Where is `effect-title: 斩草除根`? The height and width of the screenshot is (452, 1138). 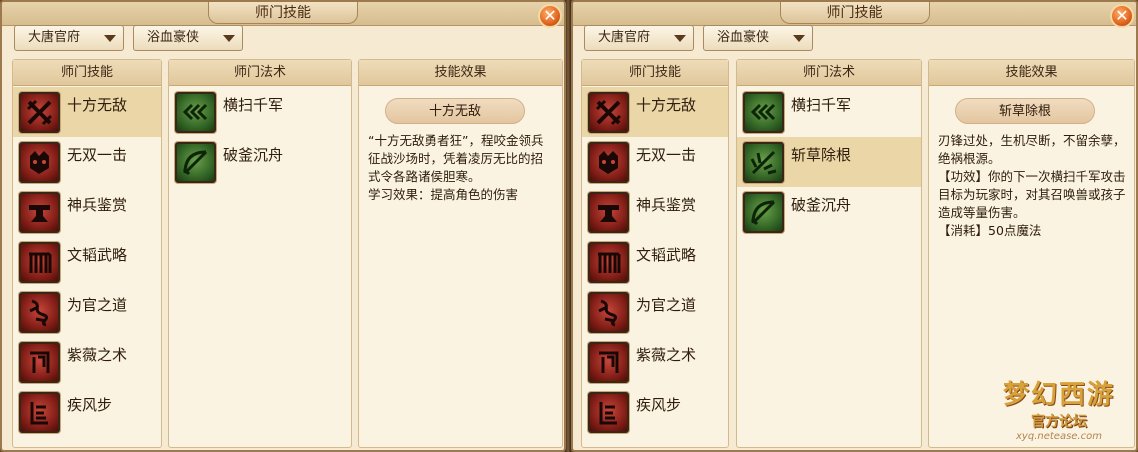
effect-title: 斩草除根 is located at coordinates (1025, 111).